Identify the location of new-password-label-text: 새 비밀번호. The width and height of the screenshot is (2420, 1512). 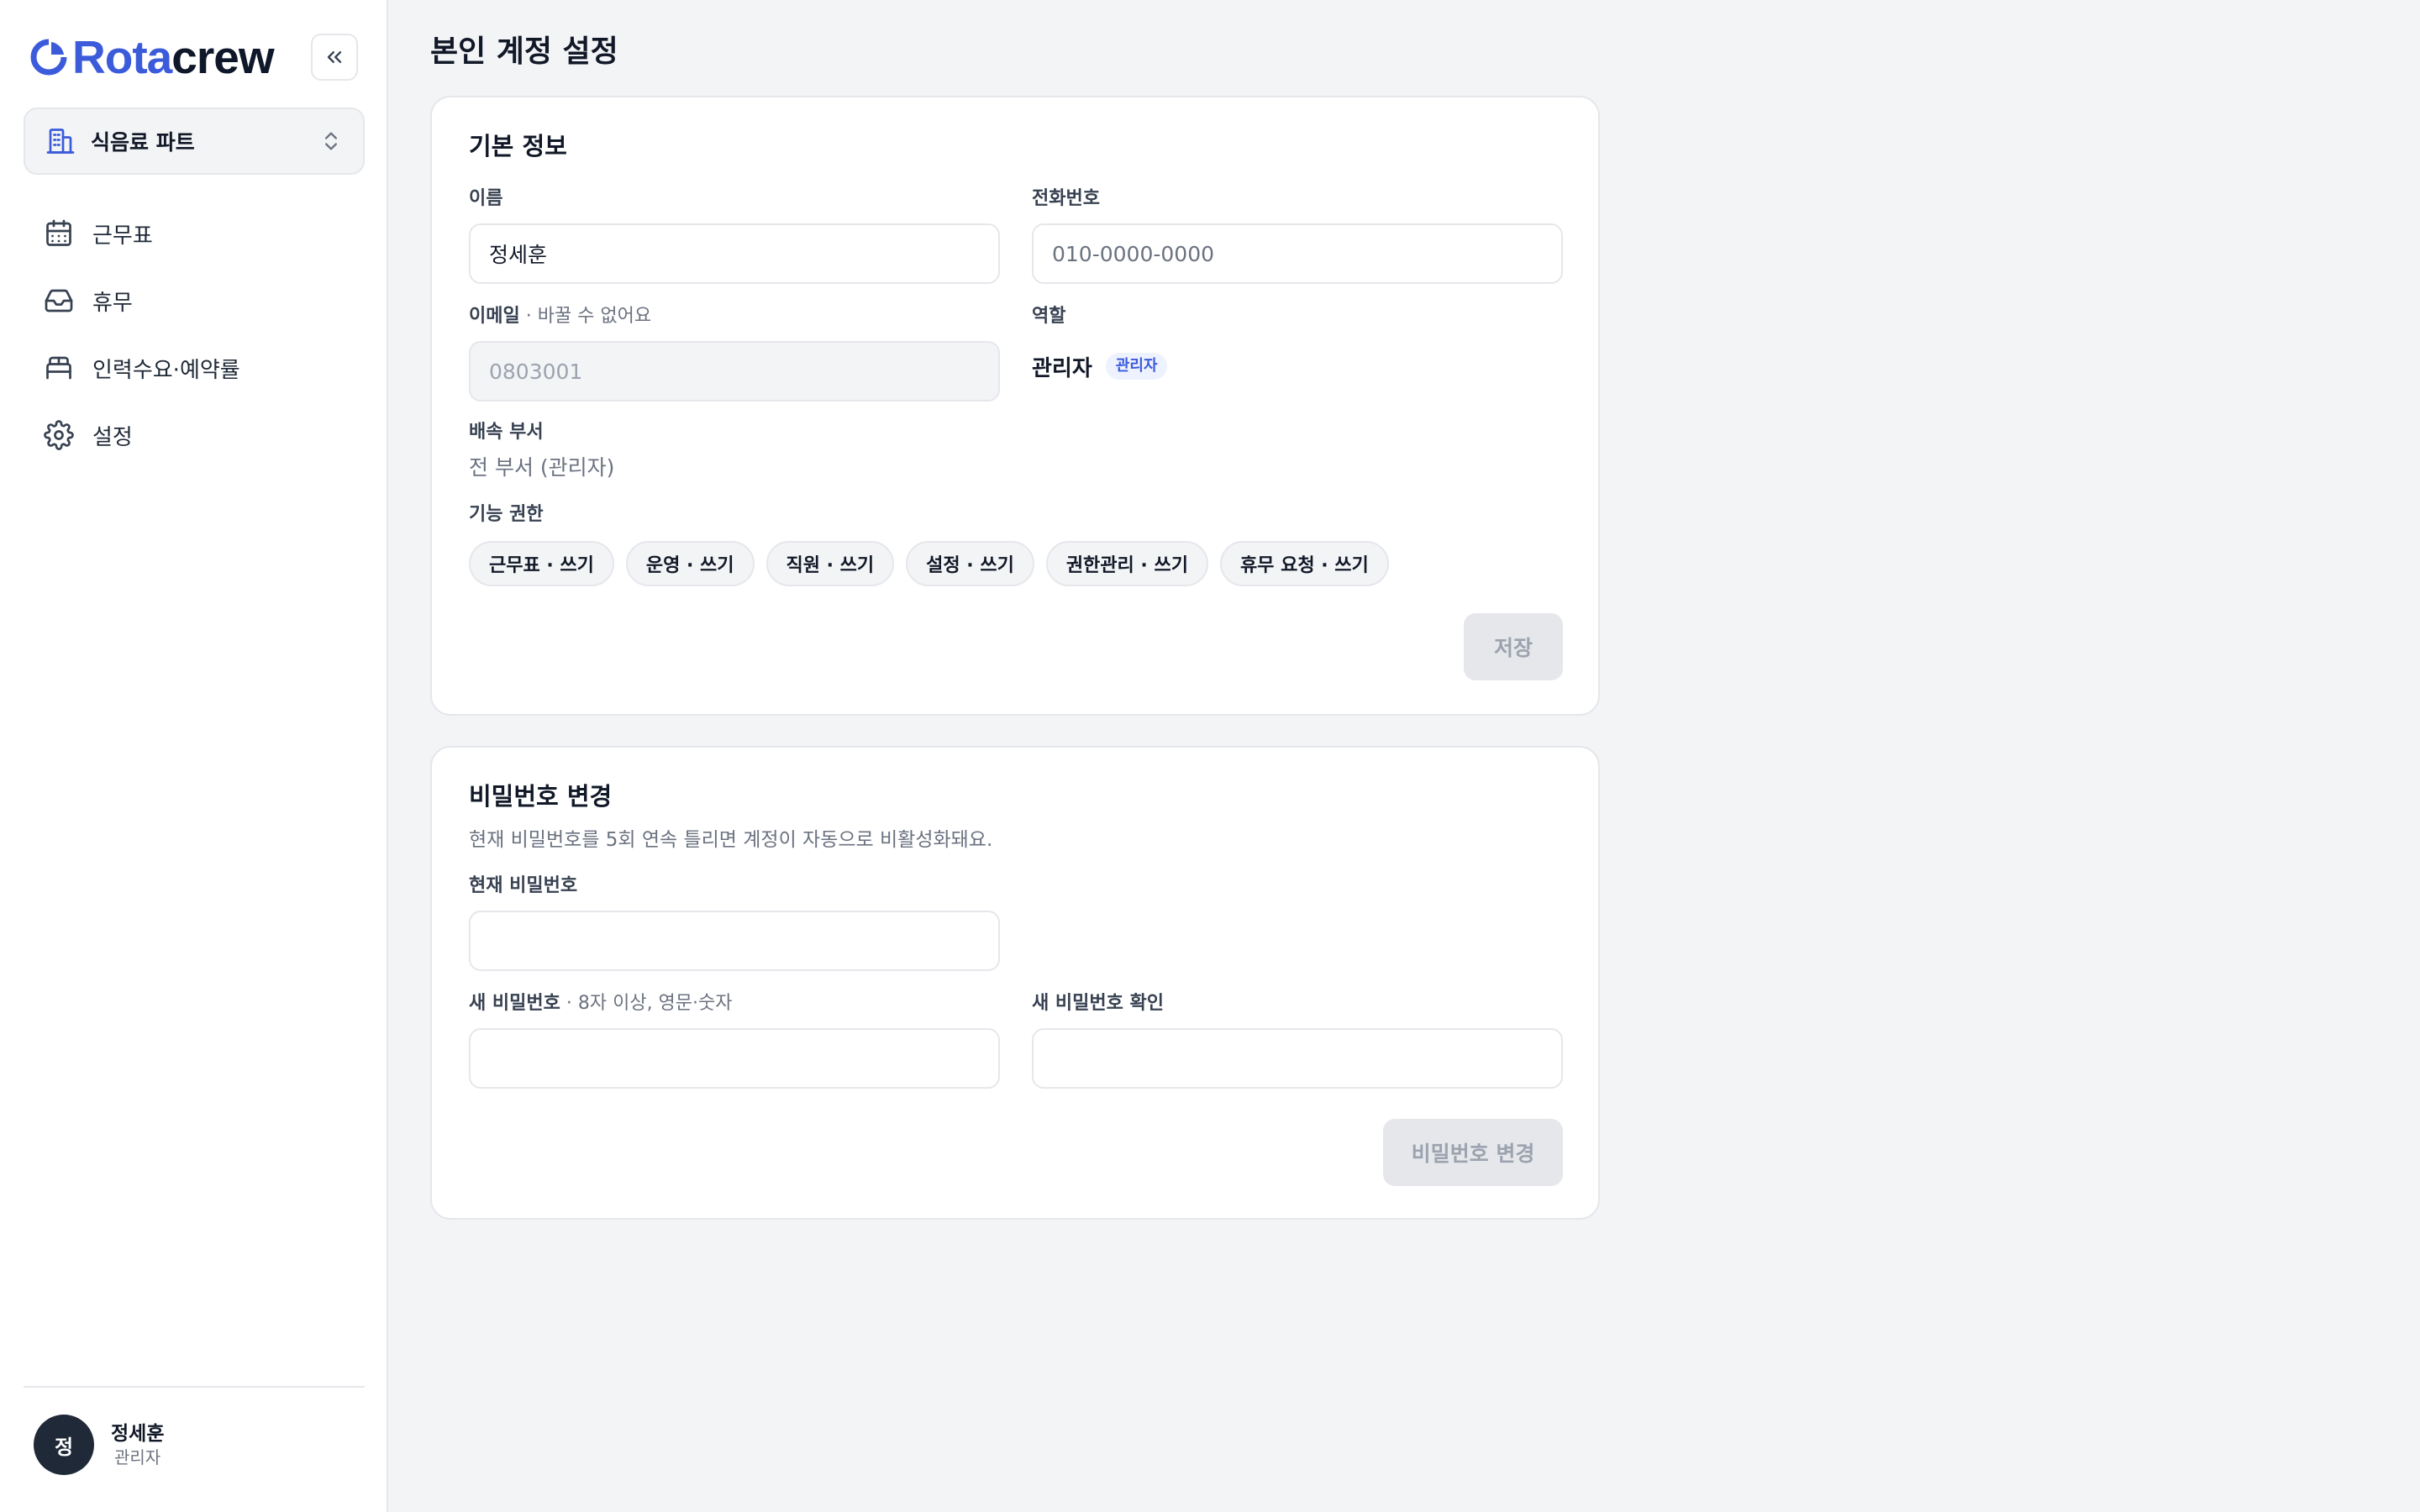
(514, 1003).